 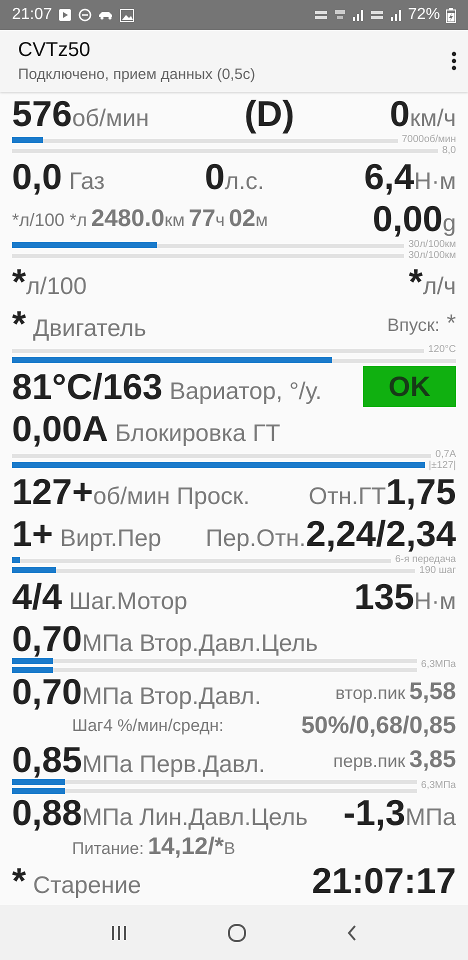 What do you see at coordinates (425, 560) in the screenshot?
I see `scale-label: 6-я передача` at bounding box center [425, 560].